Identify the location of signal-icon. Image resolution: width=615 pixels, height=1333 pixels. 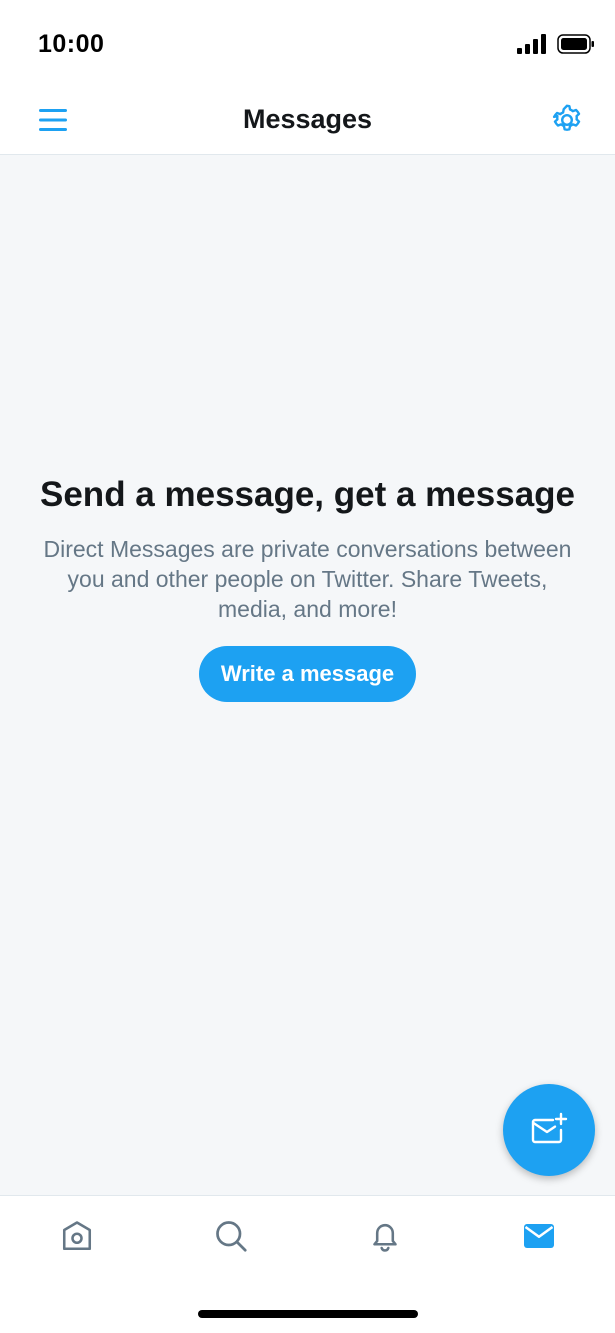
(531, 44).